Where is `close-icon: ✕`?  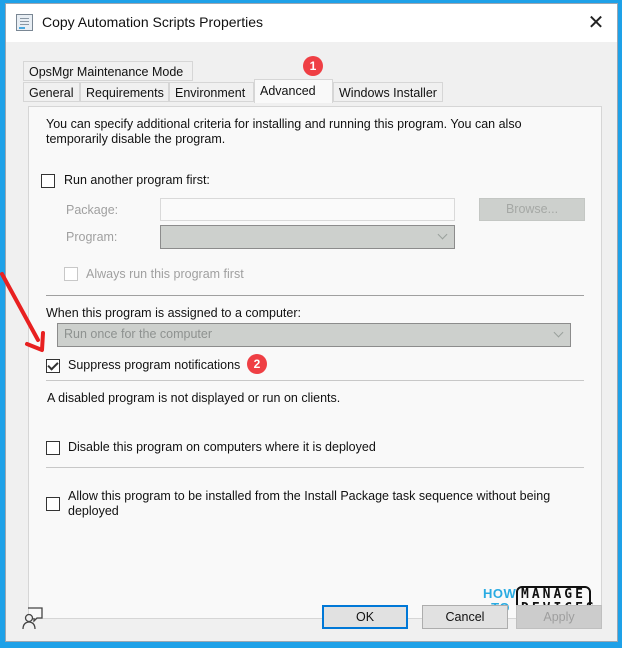
close-icon: ✕ is located at coordinates (596, 23).